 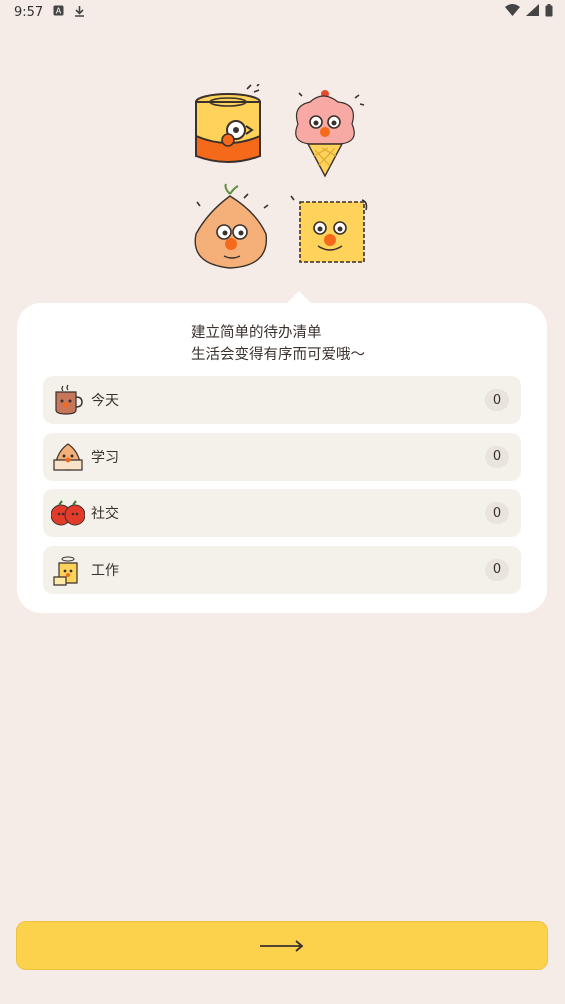 I want to click on cup-character-icon, so click(x=69, y=399).